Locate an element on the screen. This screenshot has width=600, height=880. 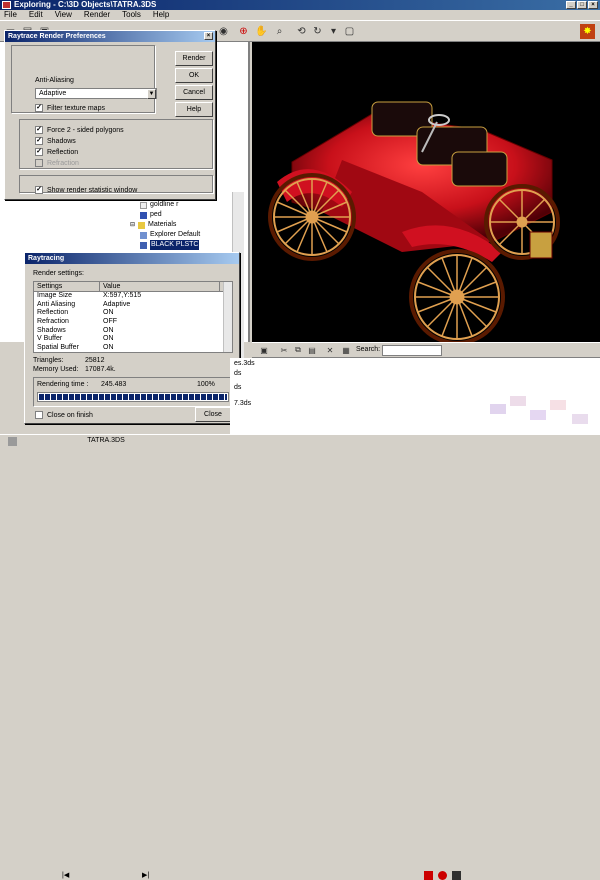
folder-up-icon: ▣ is located at coordinates (264, 350).